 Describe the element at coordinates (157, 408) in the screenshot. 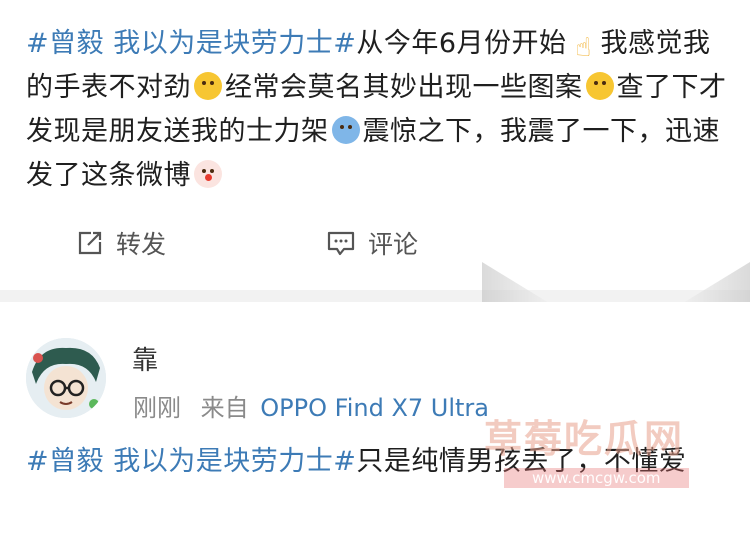

I see `post-time: 刚刚` at that location.